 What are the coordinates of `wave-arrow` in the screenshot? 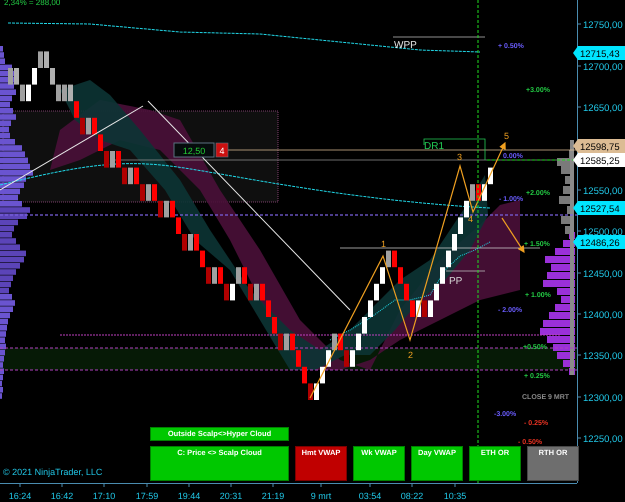 It's located at (513, 235).